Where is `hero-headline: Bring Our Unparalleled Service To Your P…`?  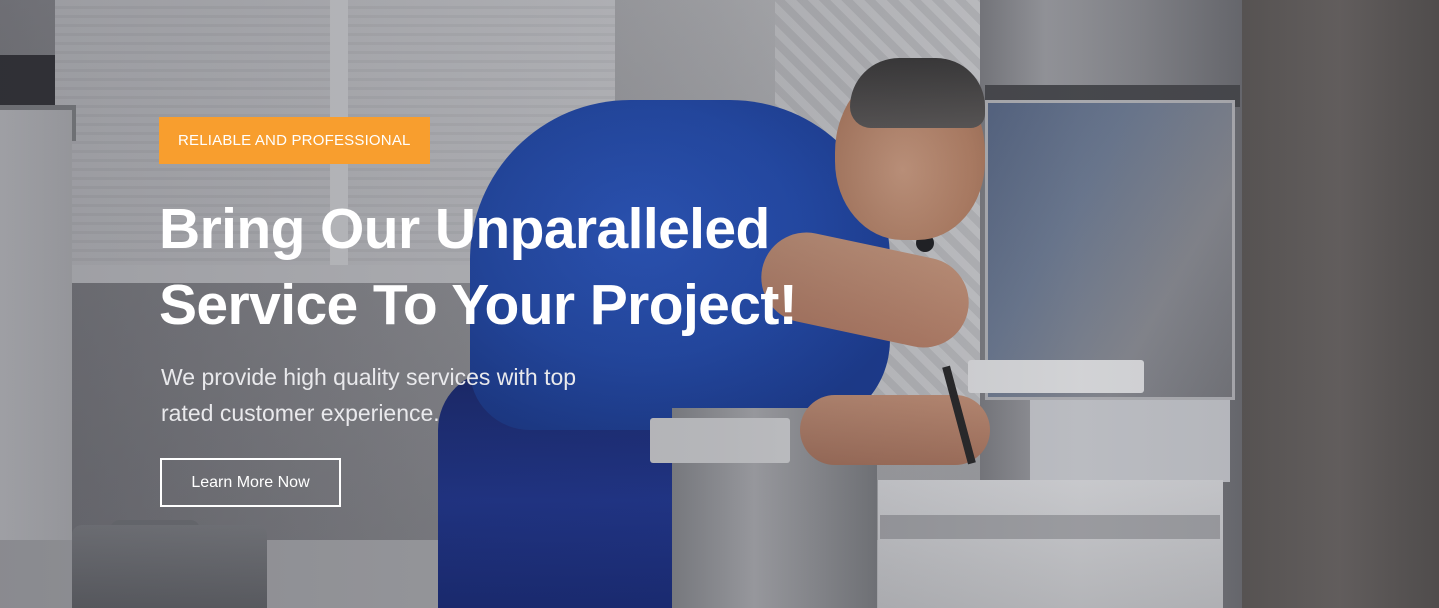 hero-headline: Bring Our Unparalleled Service To Your P… is located at coordinates (509, 267).